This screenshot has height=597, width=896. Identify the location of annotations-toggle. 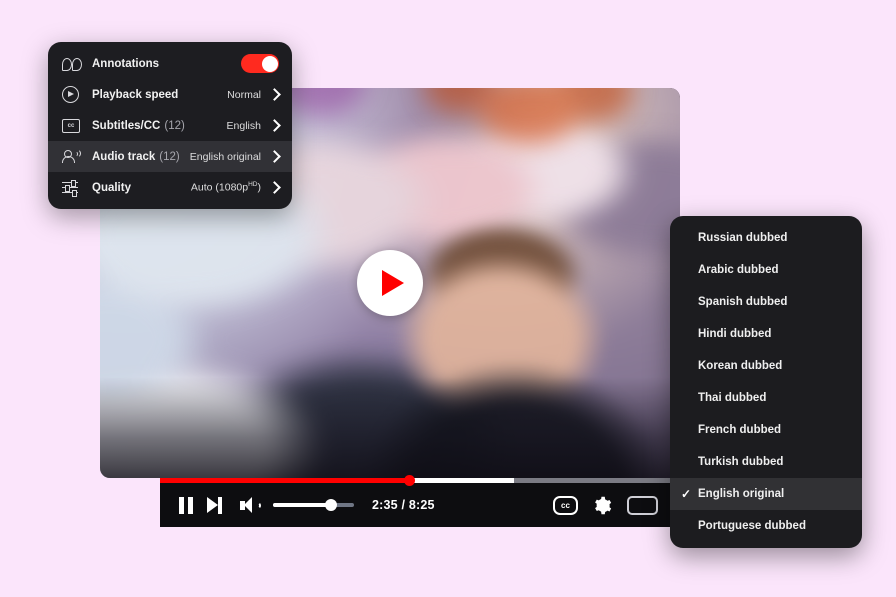
(260, 63).